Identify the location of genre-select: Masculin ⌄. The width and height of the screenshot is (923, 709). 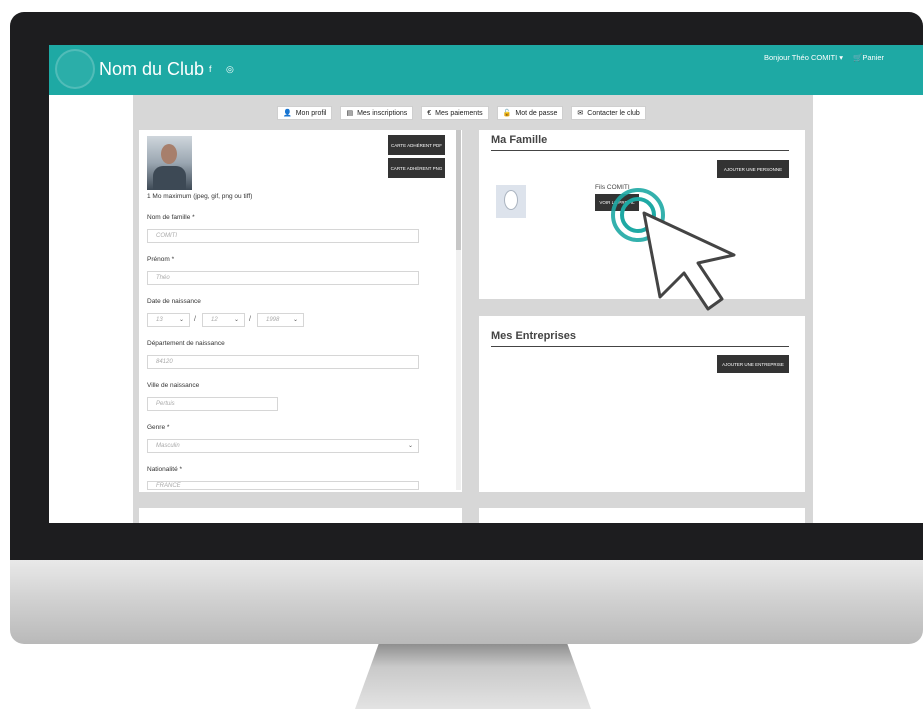
(283, 446).